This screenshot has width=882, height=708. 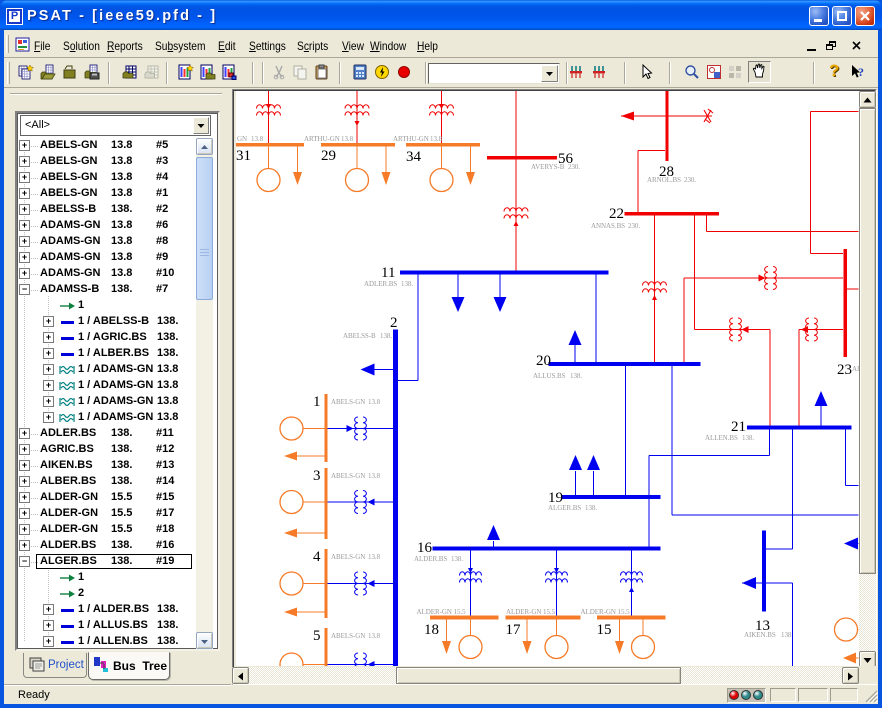 I want to click on svg-text: ARNOL.BS, so click(x=664, y=180).